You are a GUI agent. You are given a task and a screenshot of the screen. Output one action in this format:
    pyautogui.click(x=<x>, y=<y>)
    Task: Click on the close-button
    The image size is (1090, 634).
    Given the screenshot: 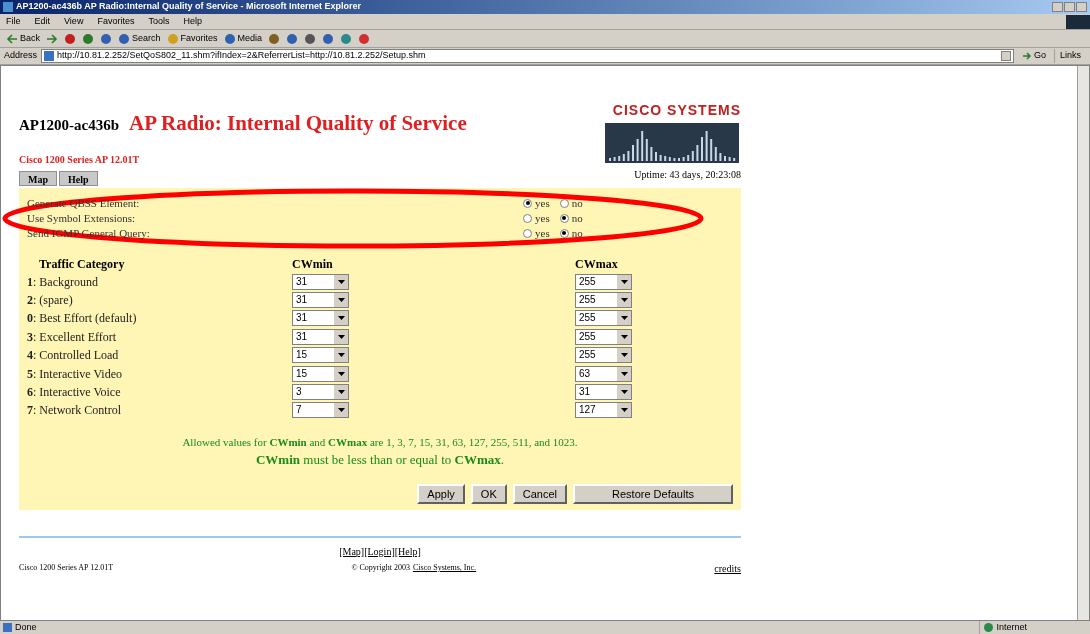 What is the action you would take?
    pyautogui.click(x=1081, y=7)
    